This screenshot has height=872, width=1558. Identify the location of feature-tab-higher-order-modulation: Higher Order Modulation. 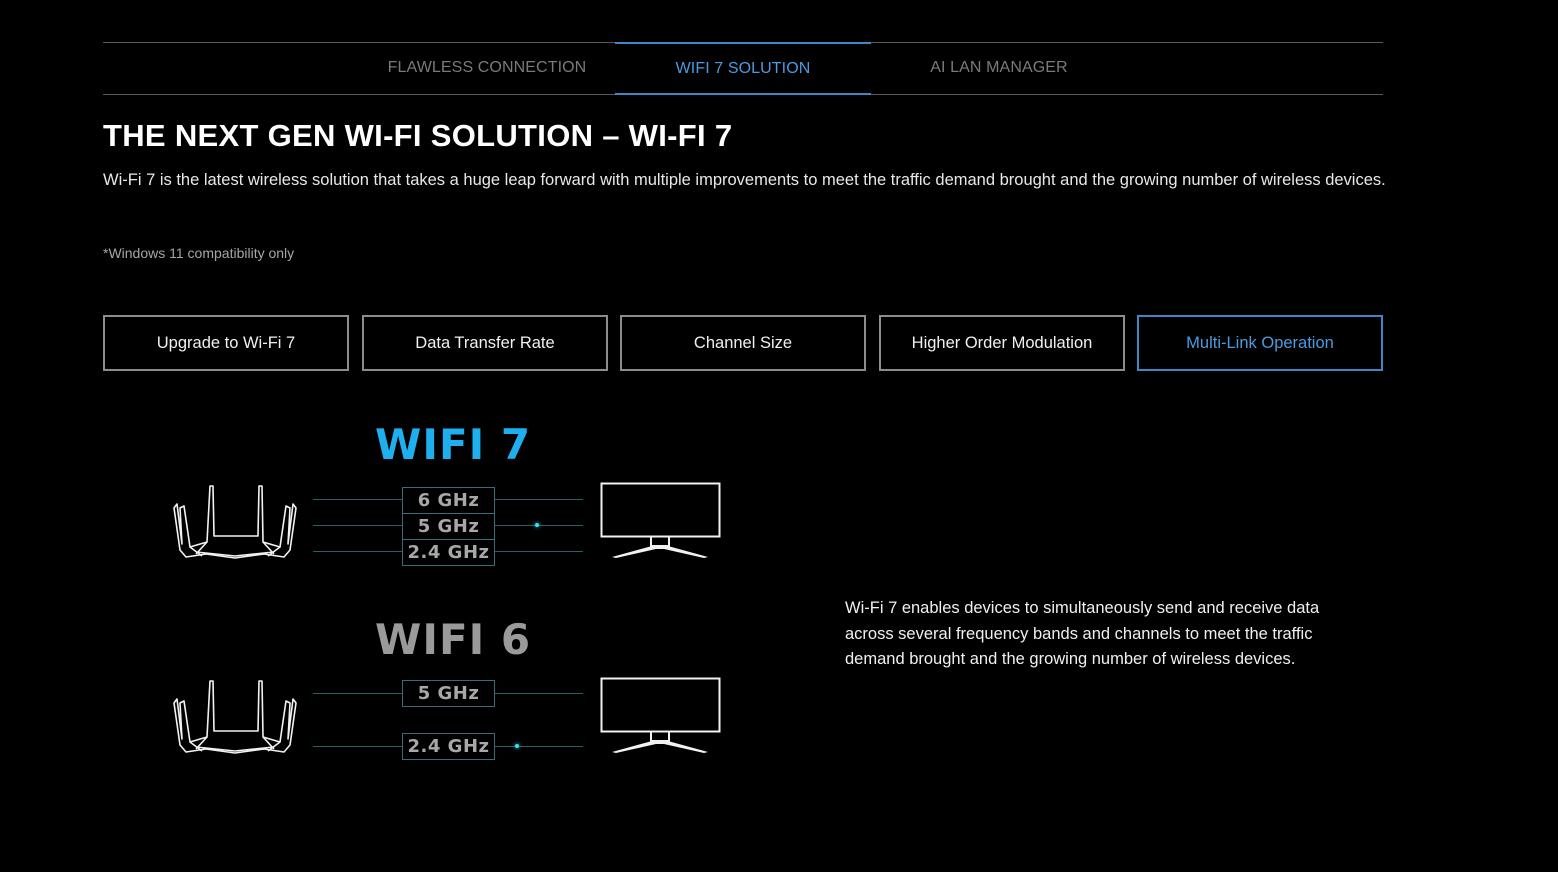
(1002, 343).